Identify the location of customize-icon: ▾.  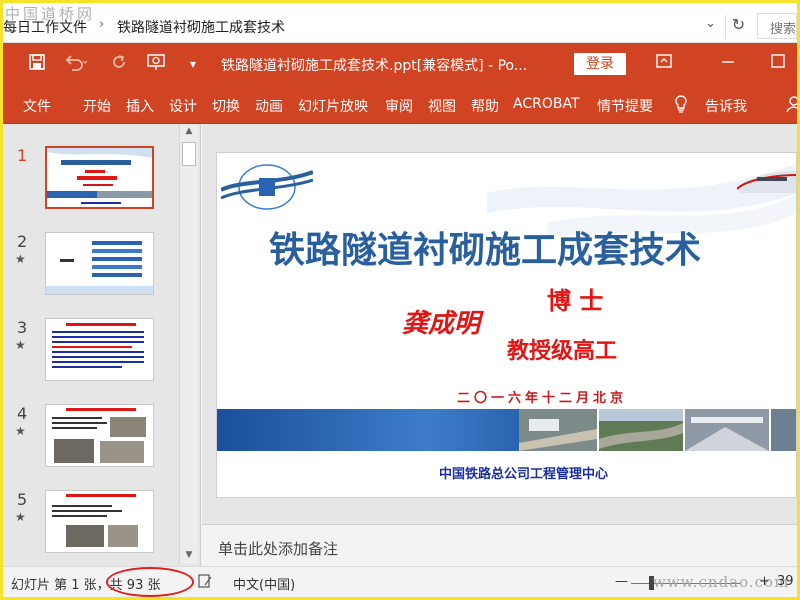
(193, 68).